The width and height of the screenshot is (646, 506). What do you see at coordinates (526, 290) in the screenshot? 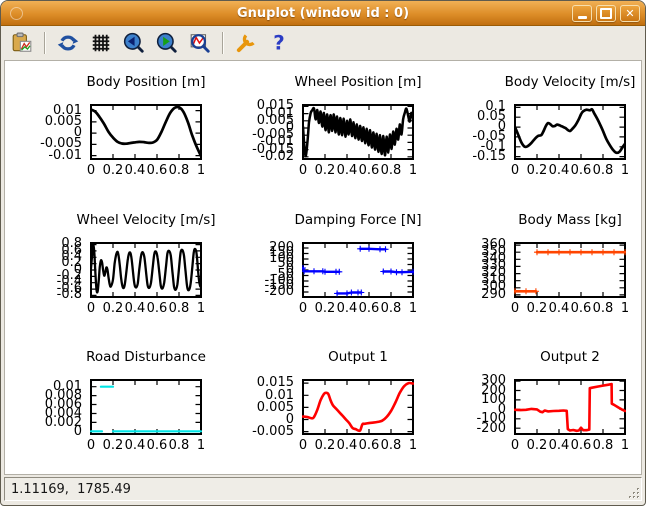
I see `data-point-markers` at bounding box center [526, 290].